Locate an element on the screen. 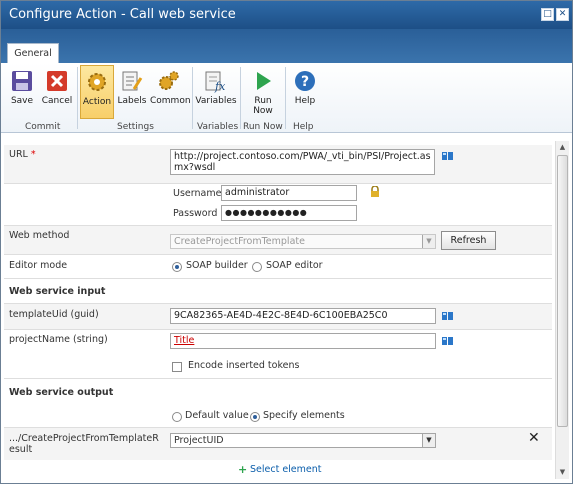 This screenshot has height=484, width=573. specify-elements-radio is located at coordinates (255, 417).